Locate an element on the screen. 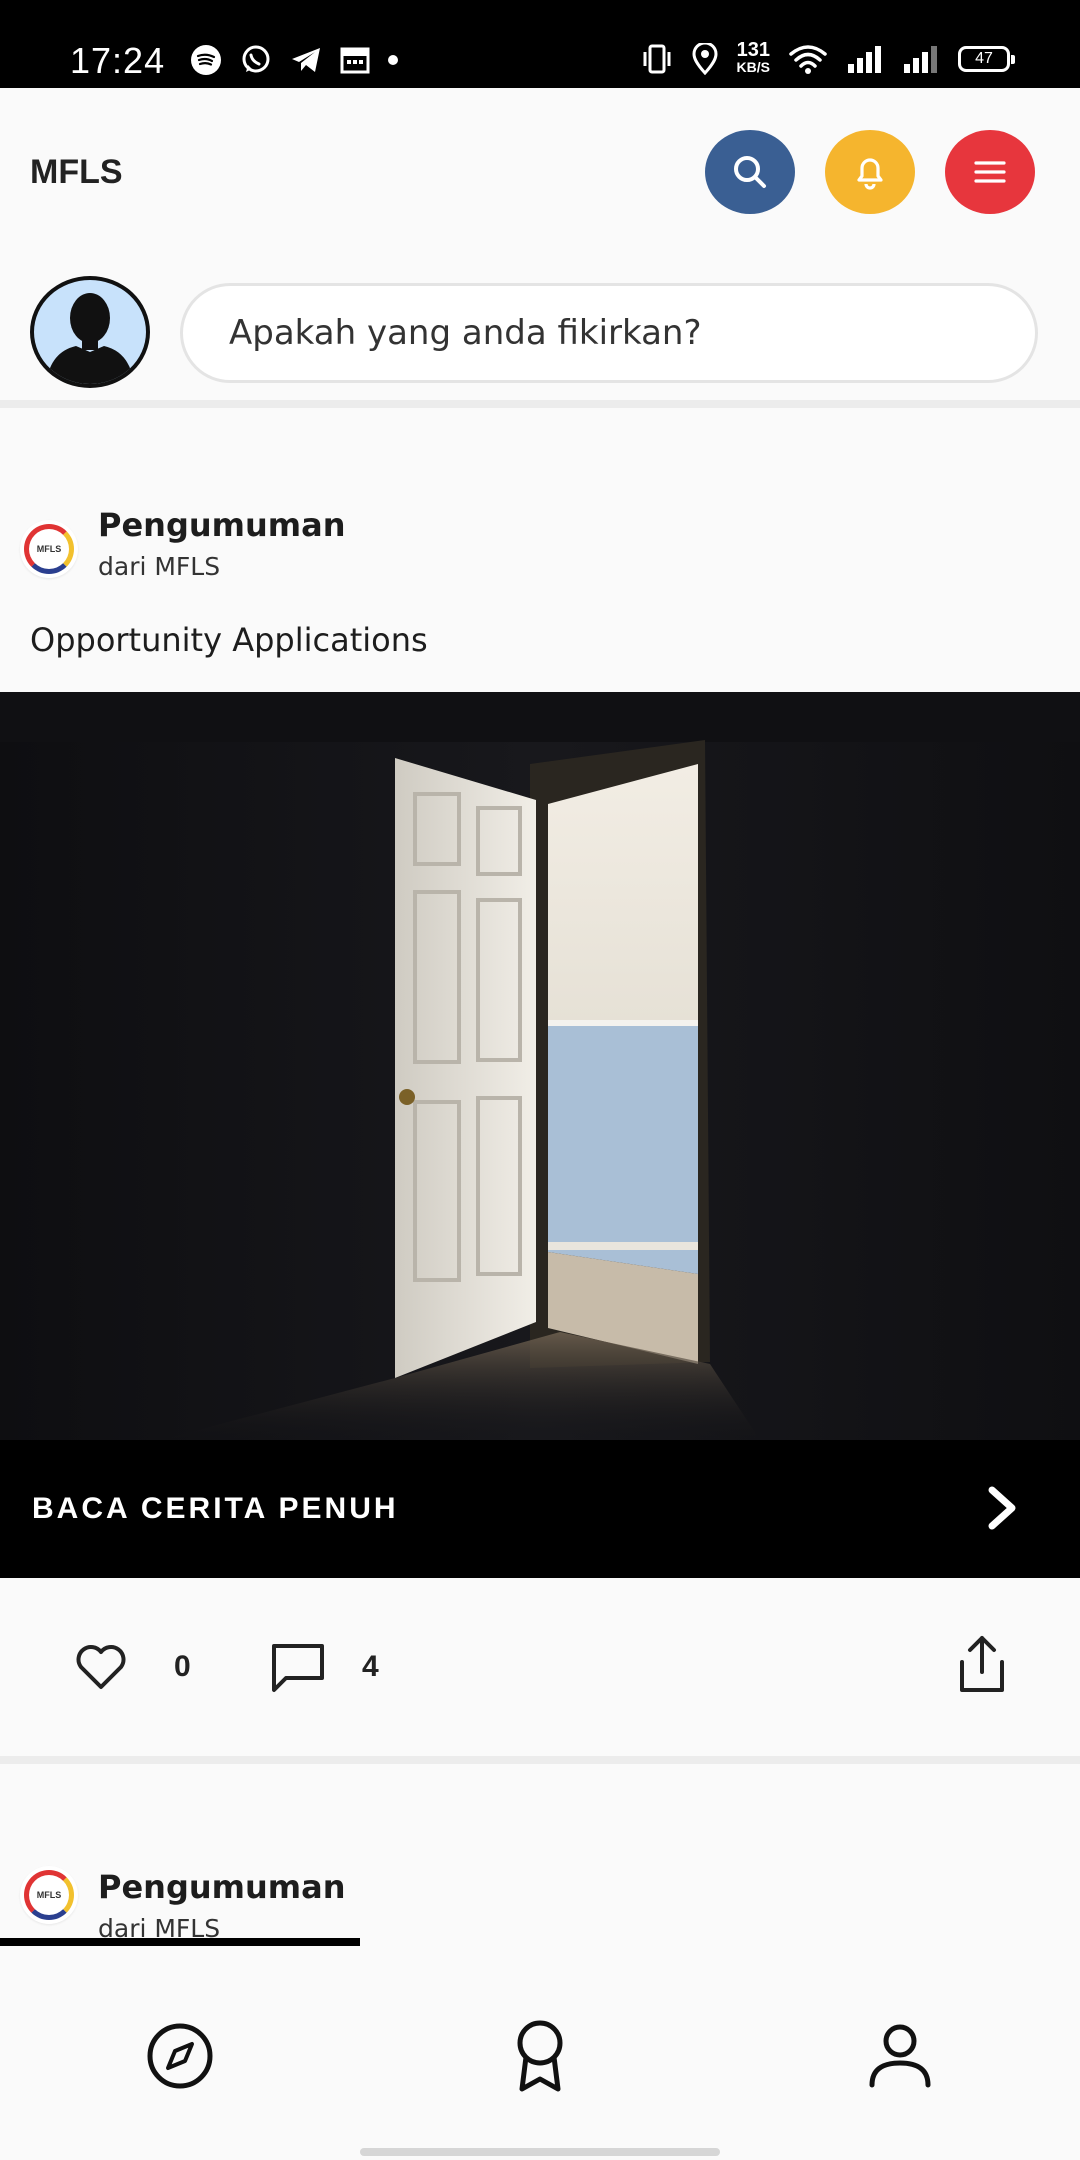  telegram-icon is located at coordinates (306, 60).